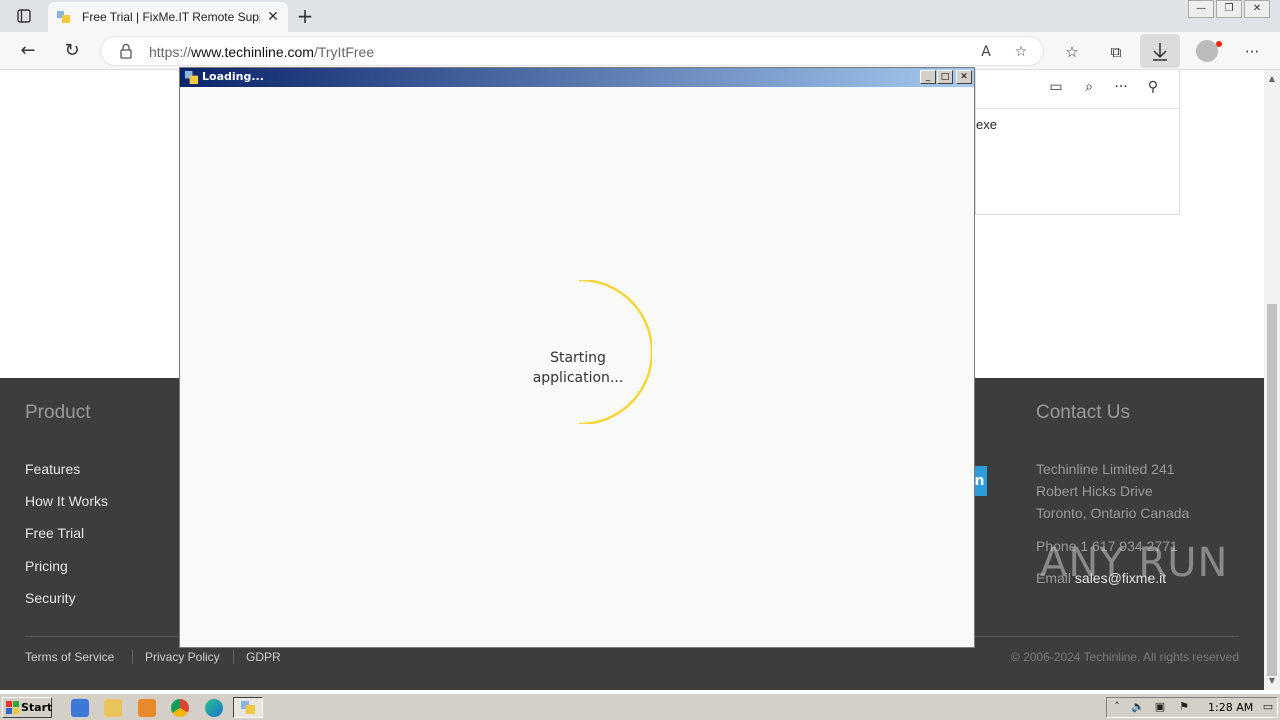 Image resolution: width=1280 pixels, height=720 pixels. What do you see at coordinates (12, 707) in the screenshot?
I see `windows-logo-icon` at bounding box center [12, 707].